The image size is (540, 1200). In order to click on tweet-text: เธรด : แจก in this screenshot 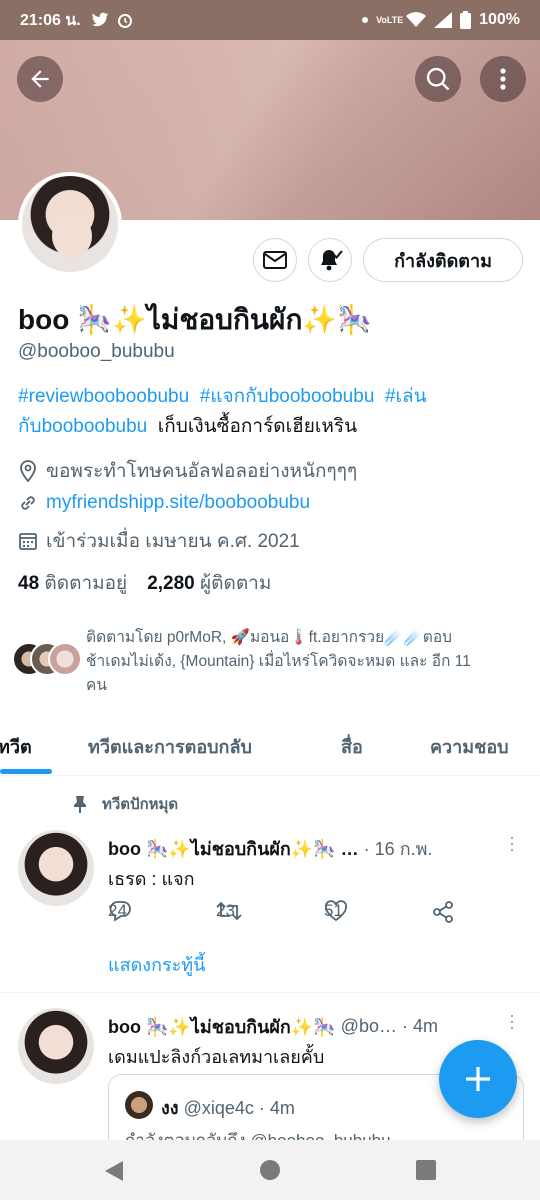, I will do `click(151, 879)`.